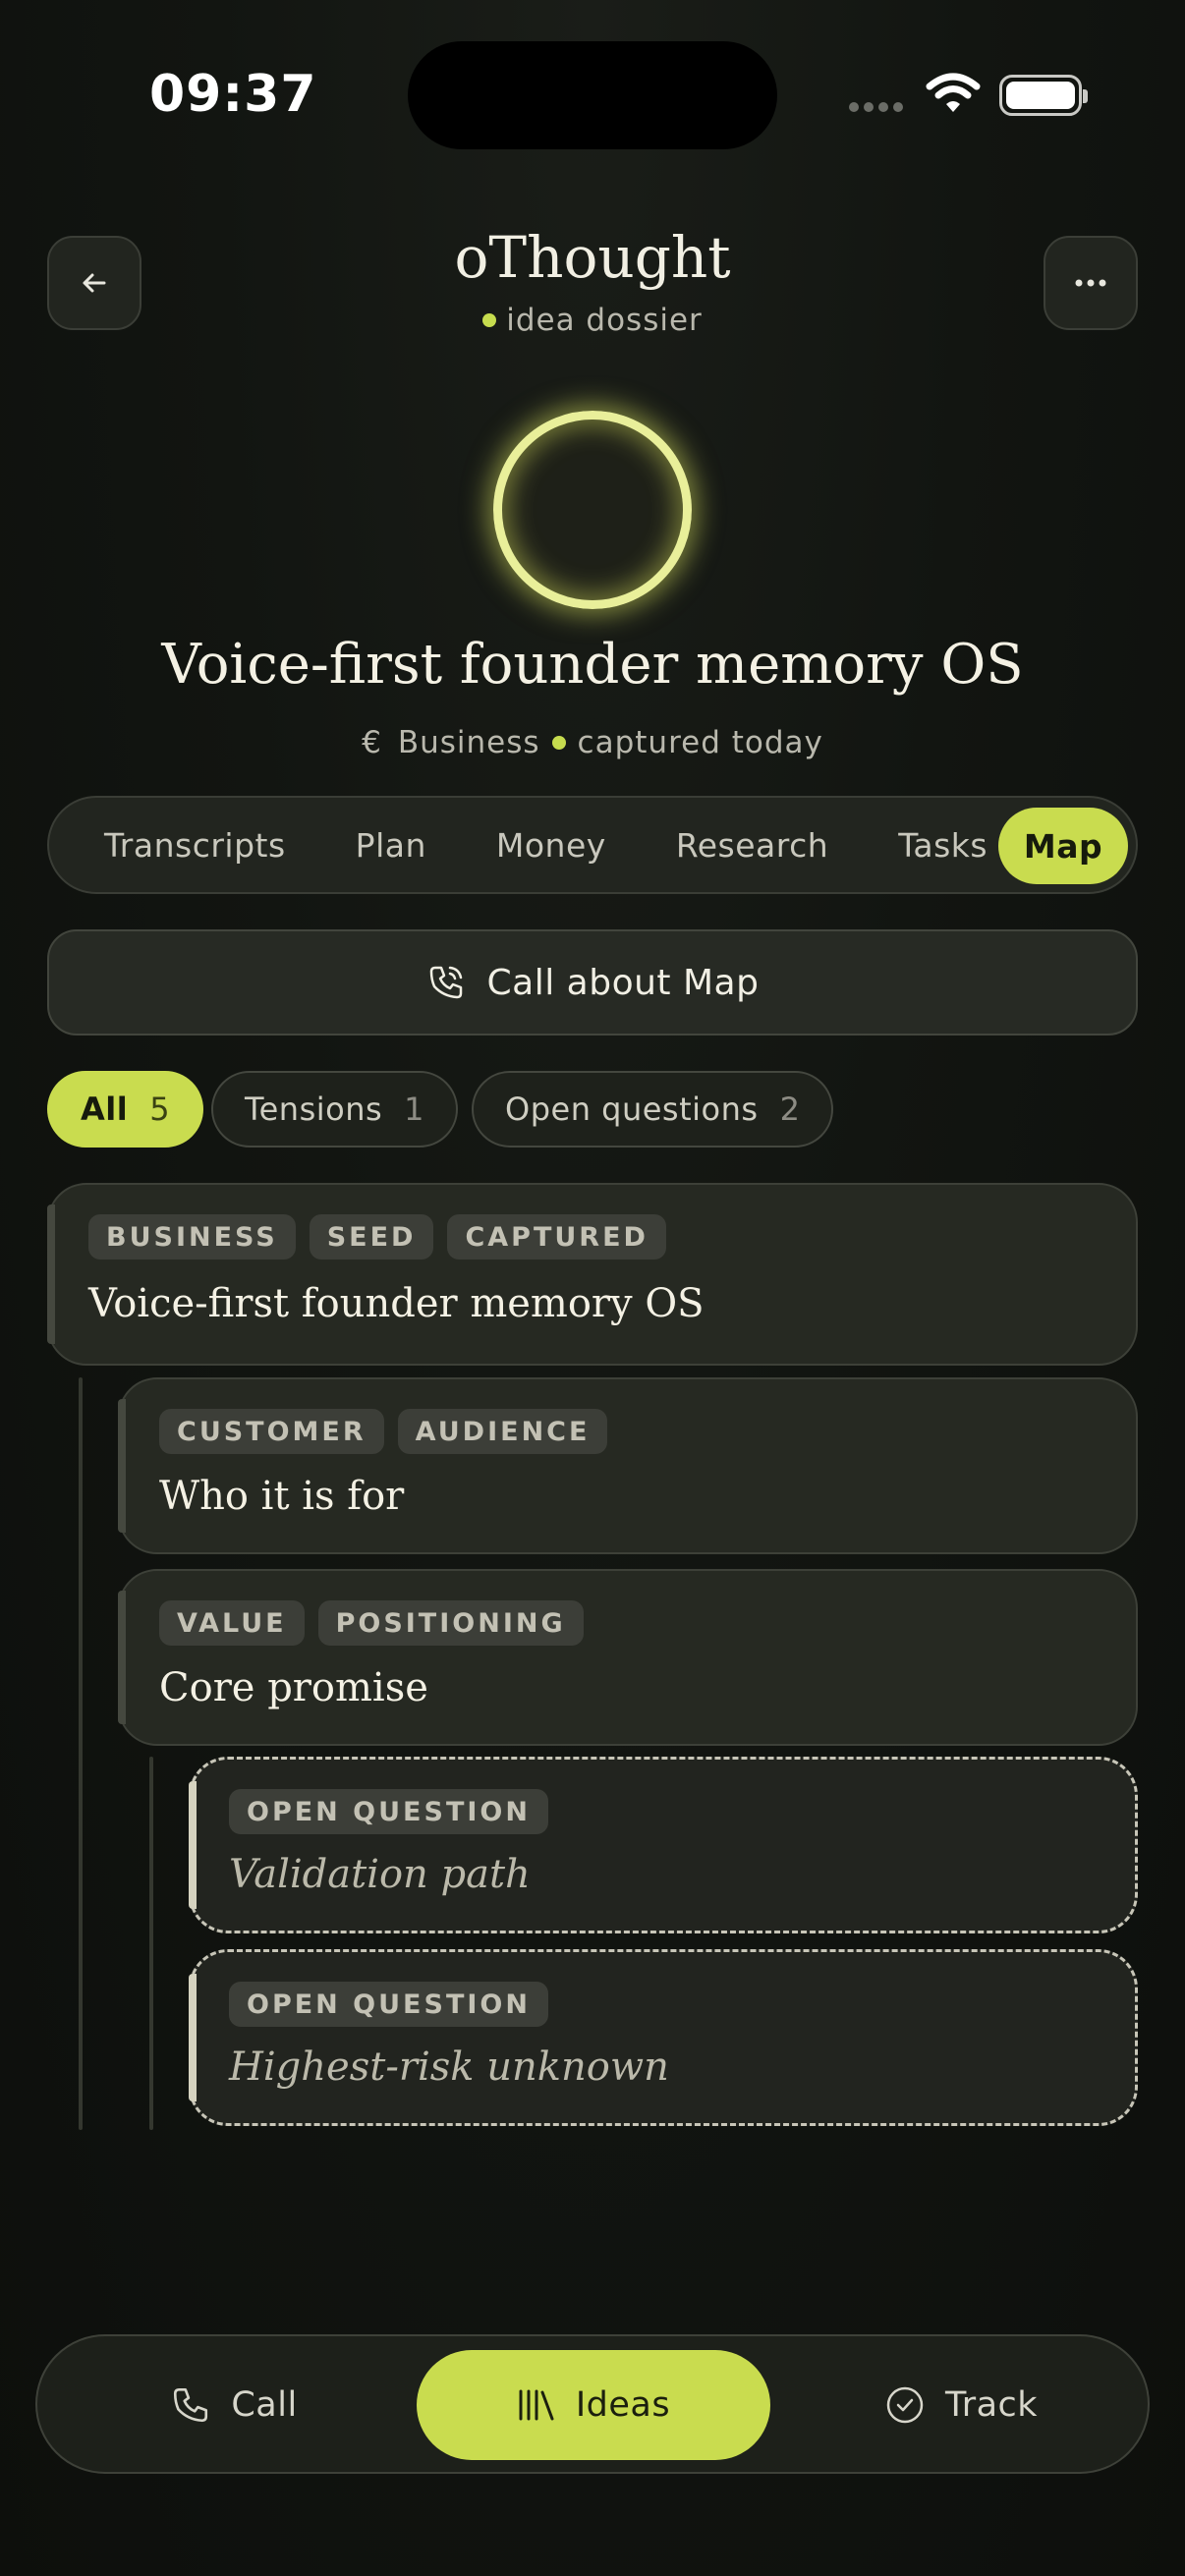  What do you see at coordinates (293, 1687) in the screenshot?
I see `node-title: Core promise` at bounding box center [293, 1687].